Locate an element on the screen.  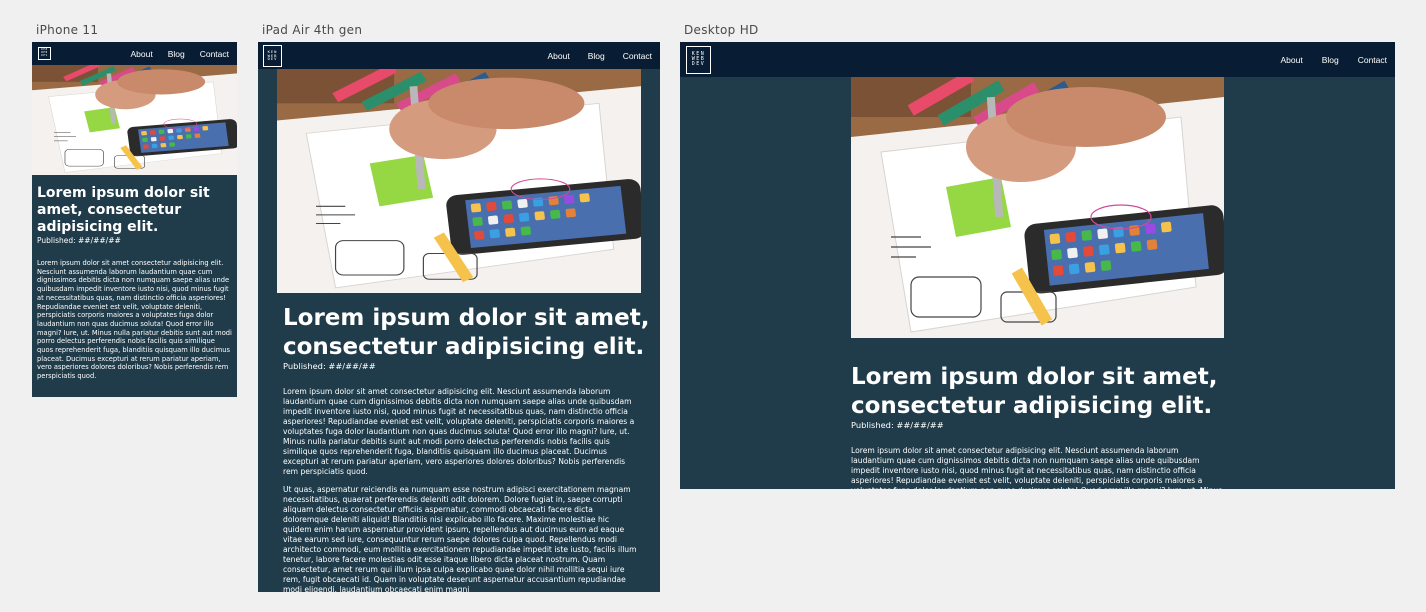
frame-label-iphone: iPhone 11 is located at coordinates (67, 30).